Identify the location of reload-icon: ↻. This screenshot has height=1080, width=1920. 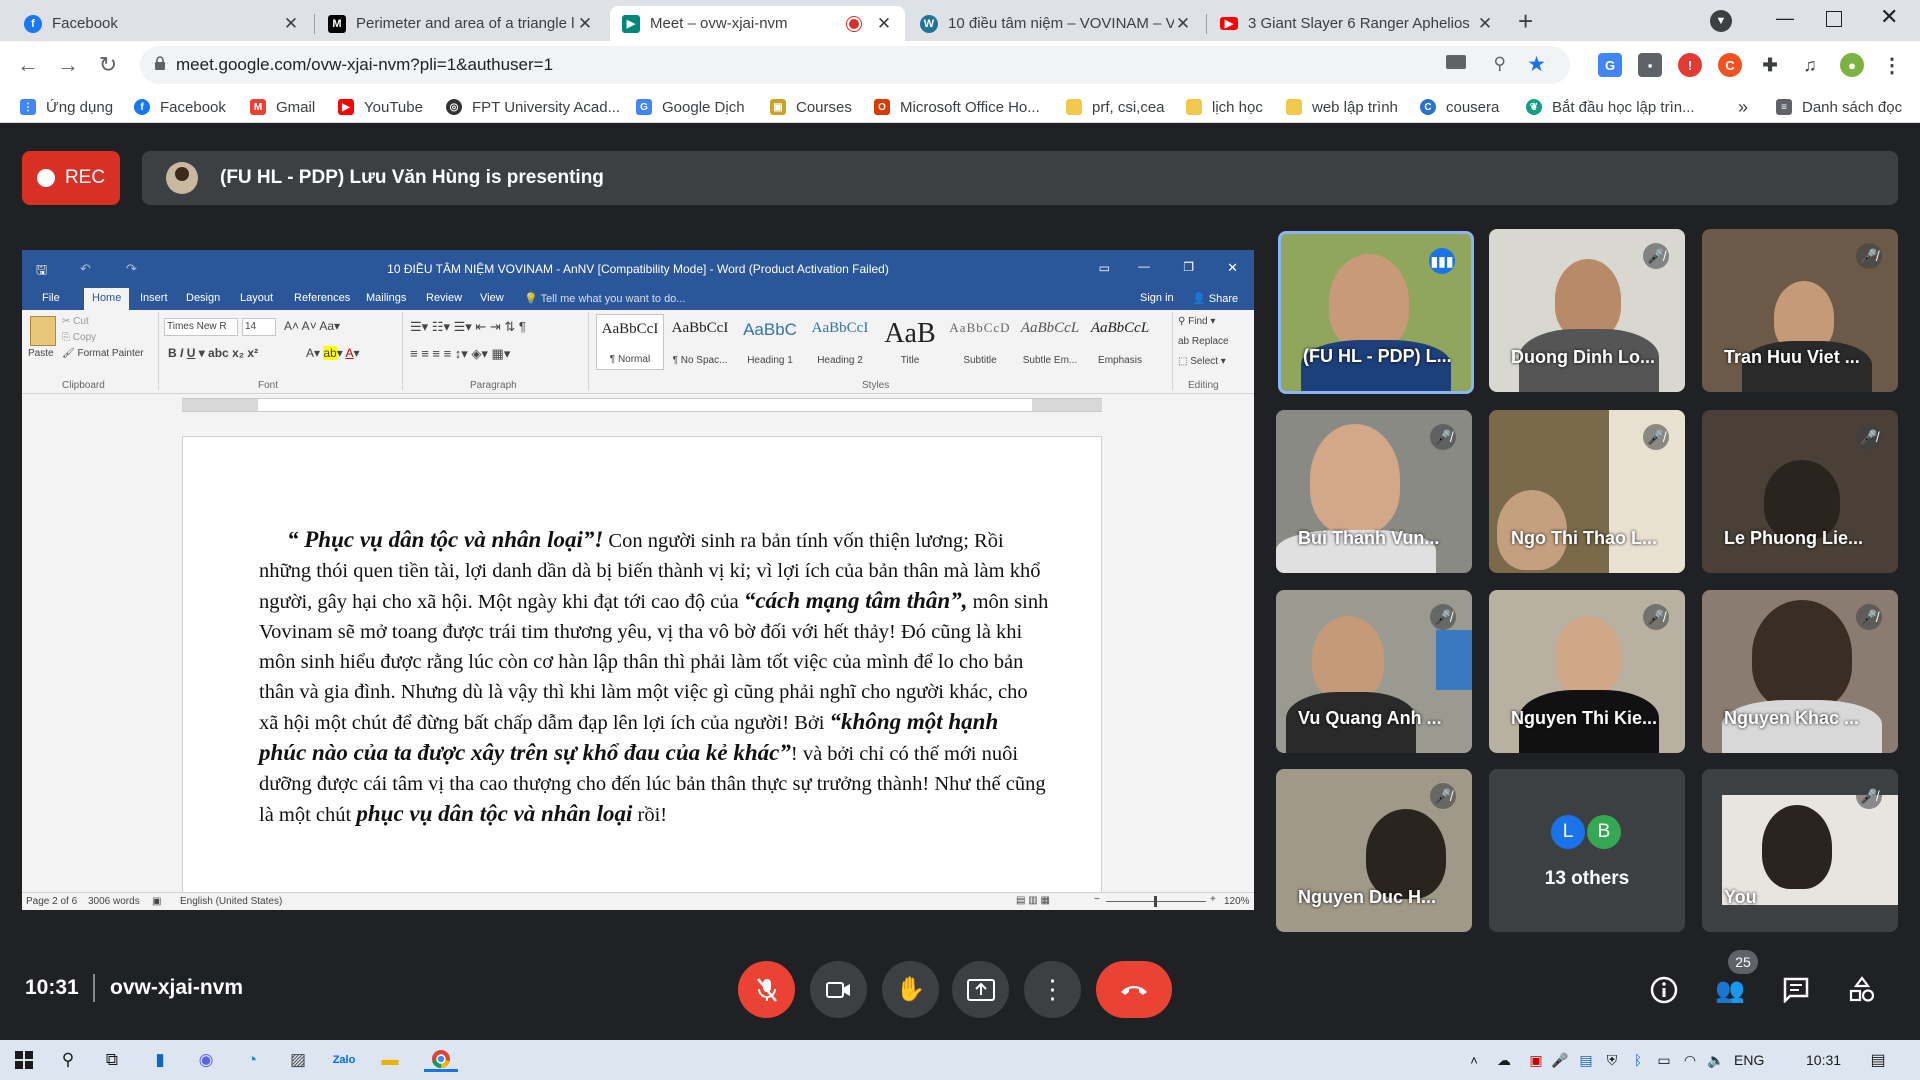
(108, 65).